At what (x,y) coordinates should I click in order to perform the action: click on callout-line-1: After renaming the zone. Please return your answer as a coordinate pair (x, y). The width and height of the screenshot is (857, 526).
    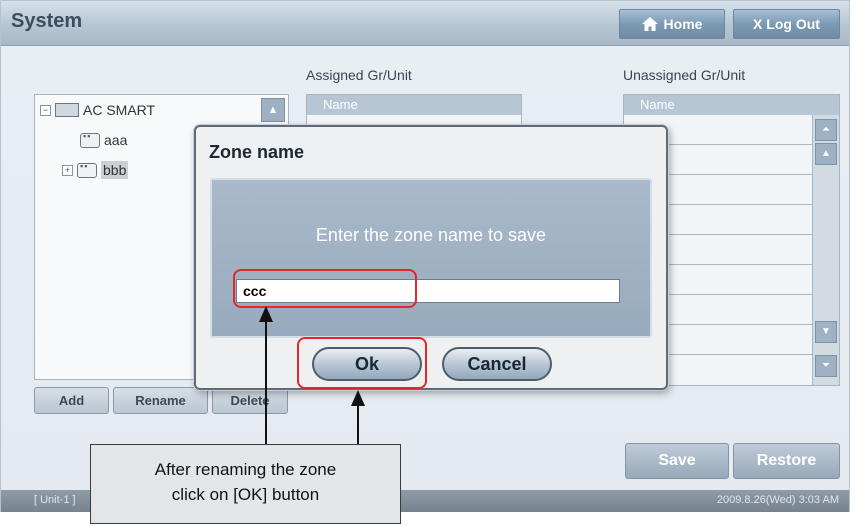
    Looking at the image, I should click on (245, 469).